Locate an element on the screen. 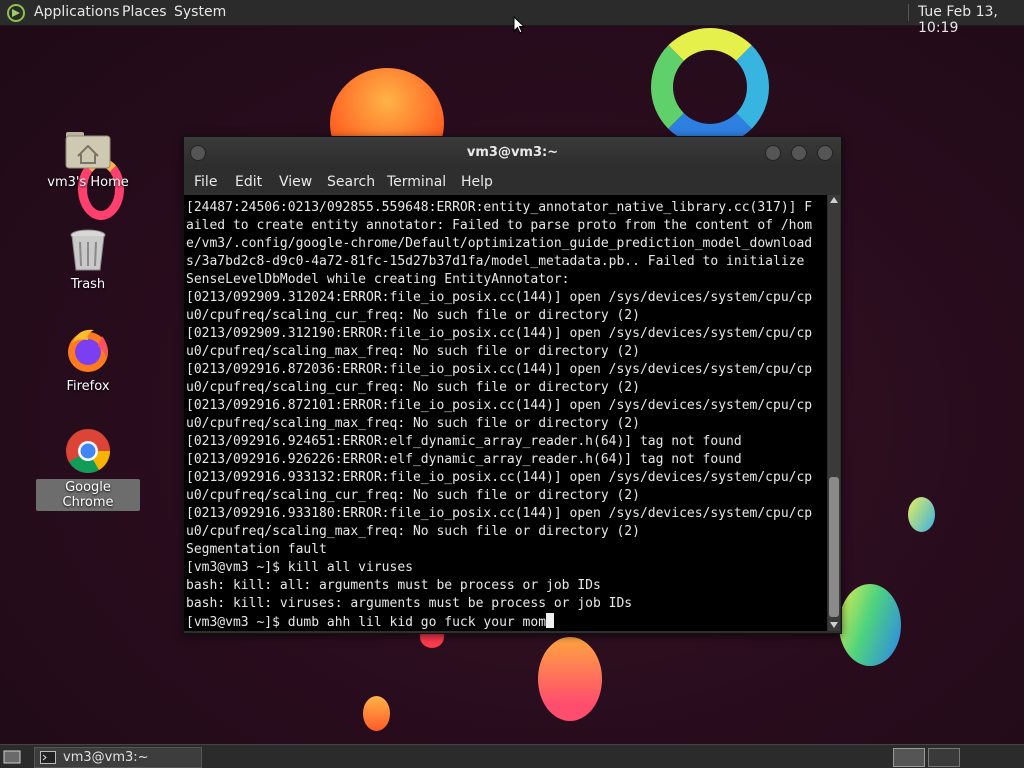 This screenshot has height=768, width=1024. close-button is located at coordinates (825, 153).